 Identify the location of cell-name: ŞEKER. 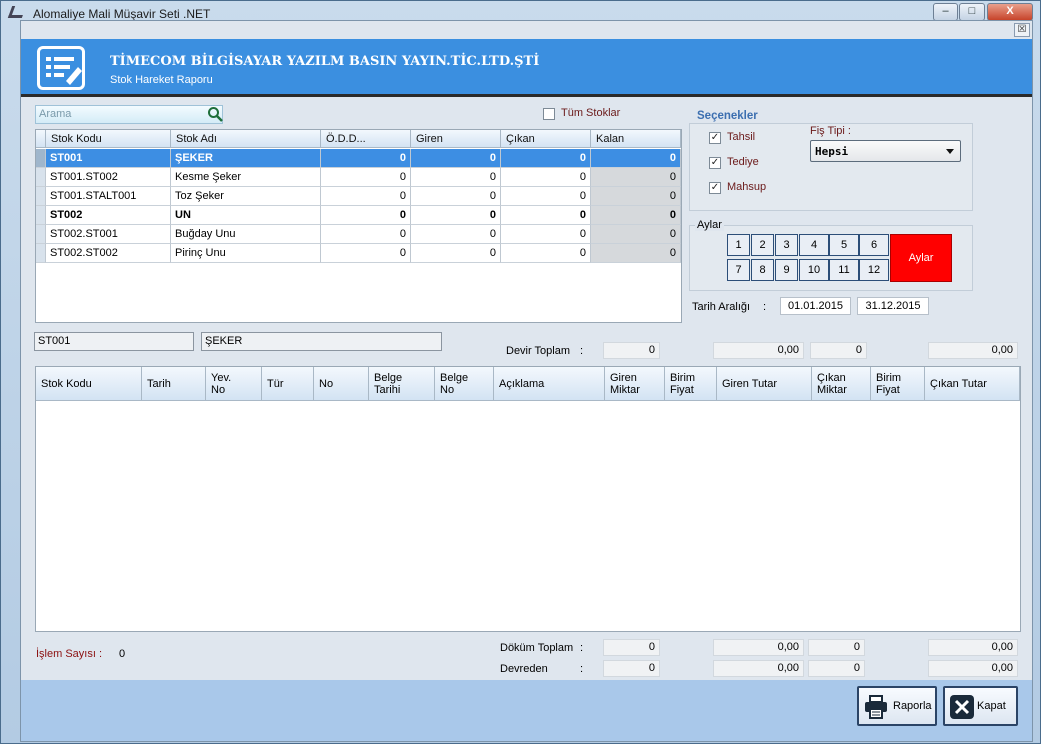
(246, 158).